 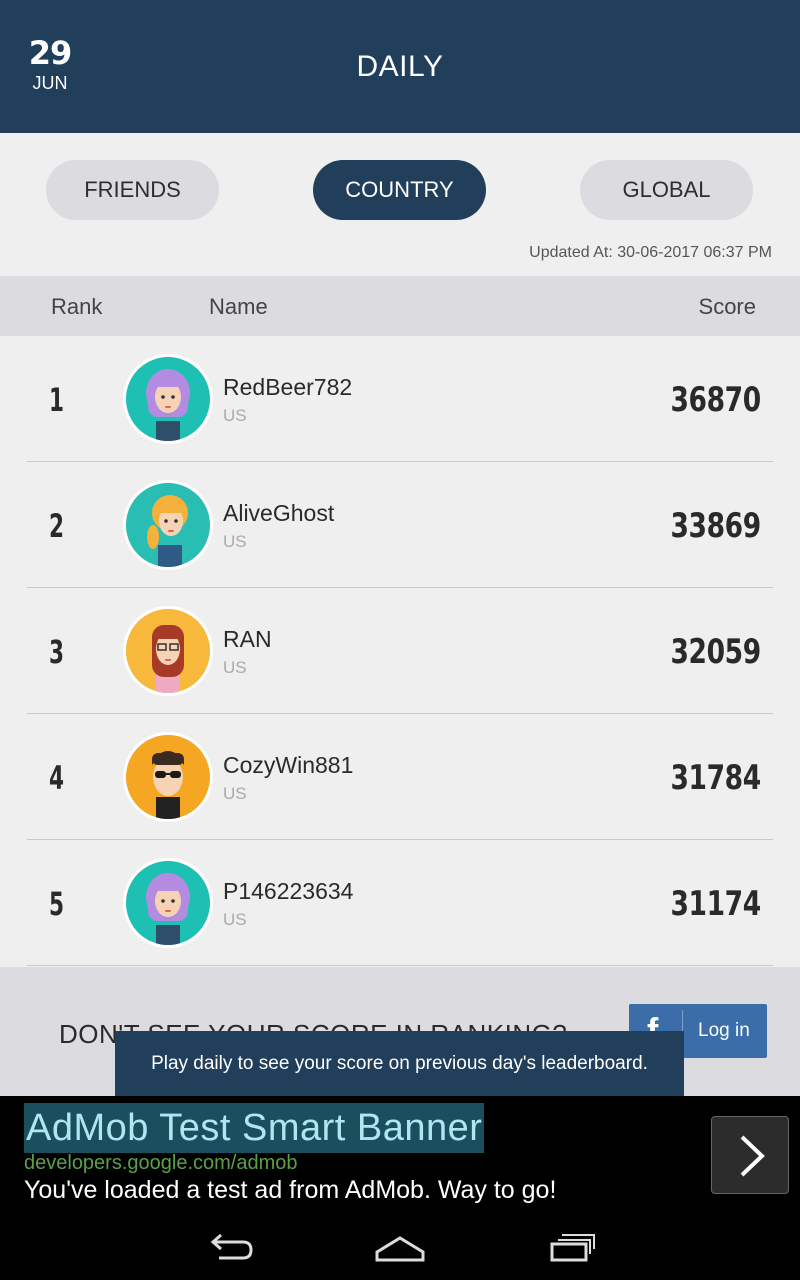 I want to click on leaderboard-row: 4 CozyWin881 US 31784, so click(x=400, y=777).